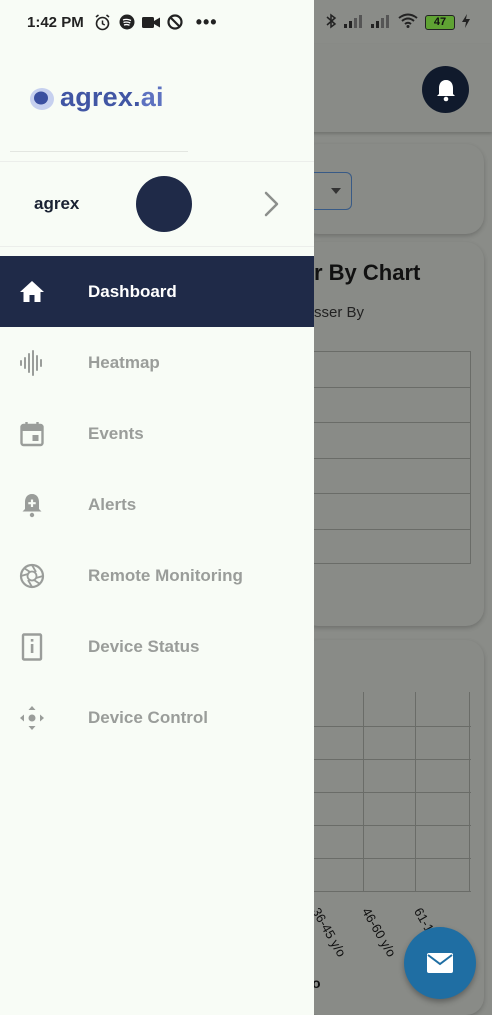 The width and height of the screenshot is (492, 1015). What do you see at coordinates (124, 362) in the screenshot?
I see `nav-label: Heatmap` at bounding box center [124, 362].